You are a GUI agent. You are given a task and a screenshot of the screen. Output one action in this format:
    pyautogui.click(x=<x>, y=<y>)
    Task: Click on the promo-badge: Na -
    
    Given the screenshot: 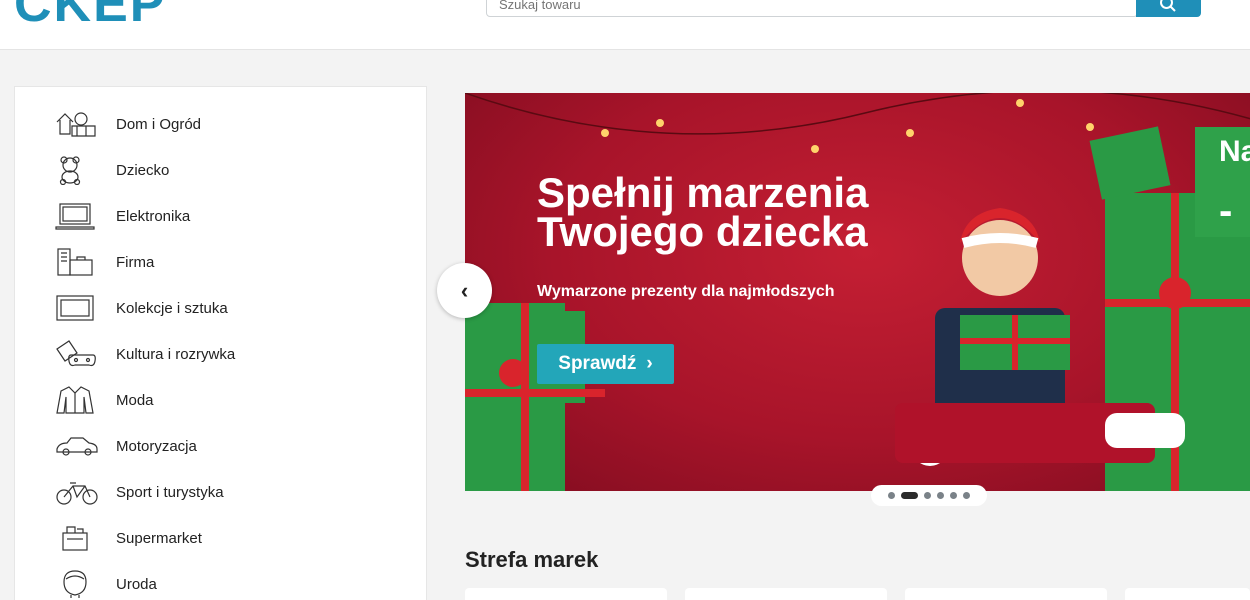 What is the action you would take?
    pyautogui.click(x=1222, y=182)
    